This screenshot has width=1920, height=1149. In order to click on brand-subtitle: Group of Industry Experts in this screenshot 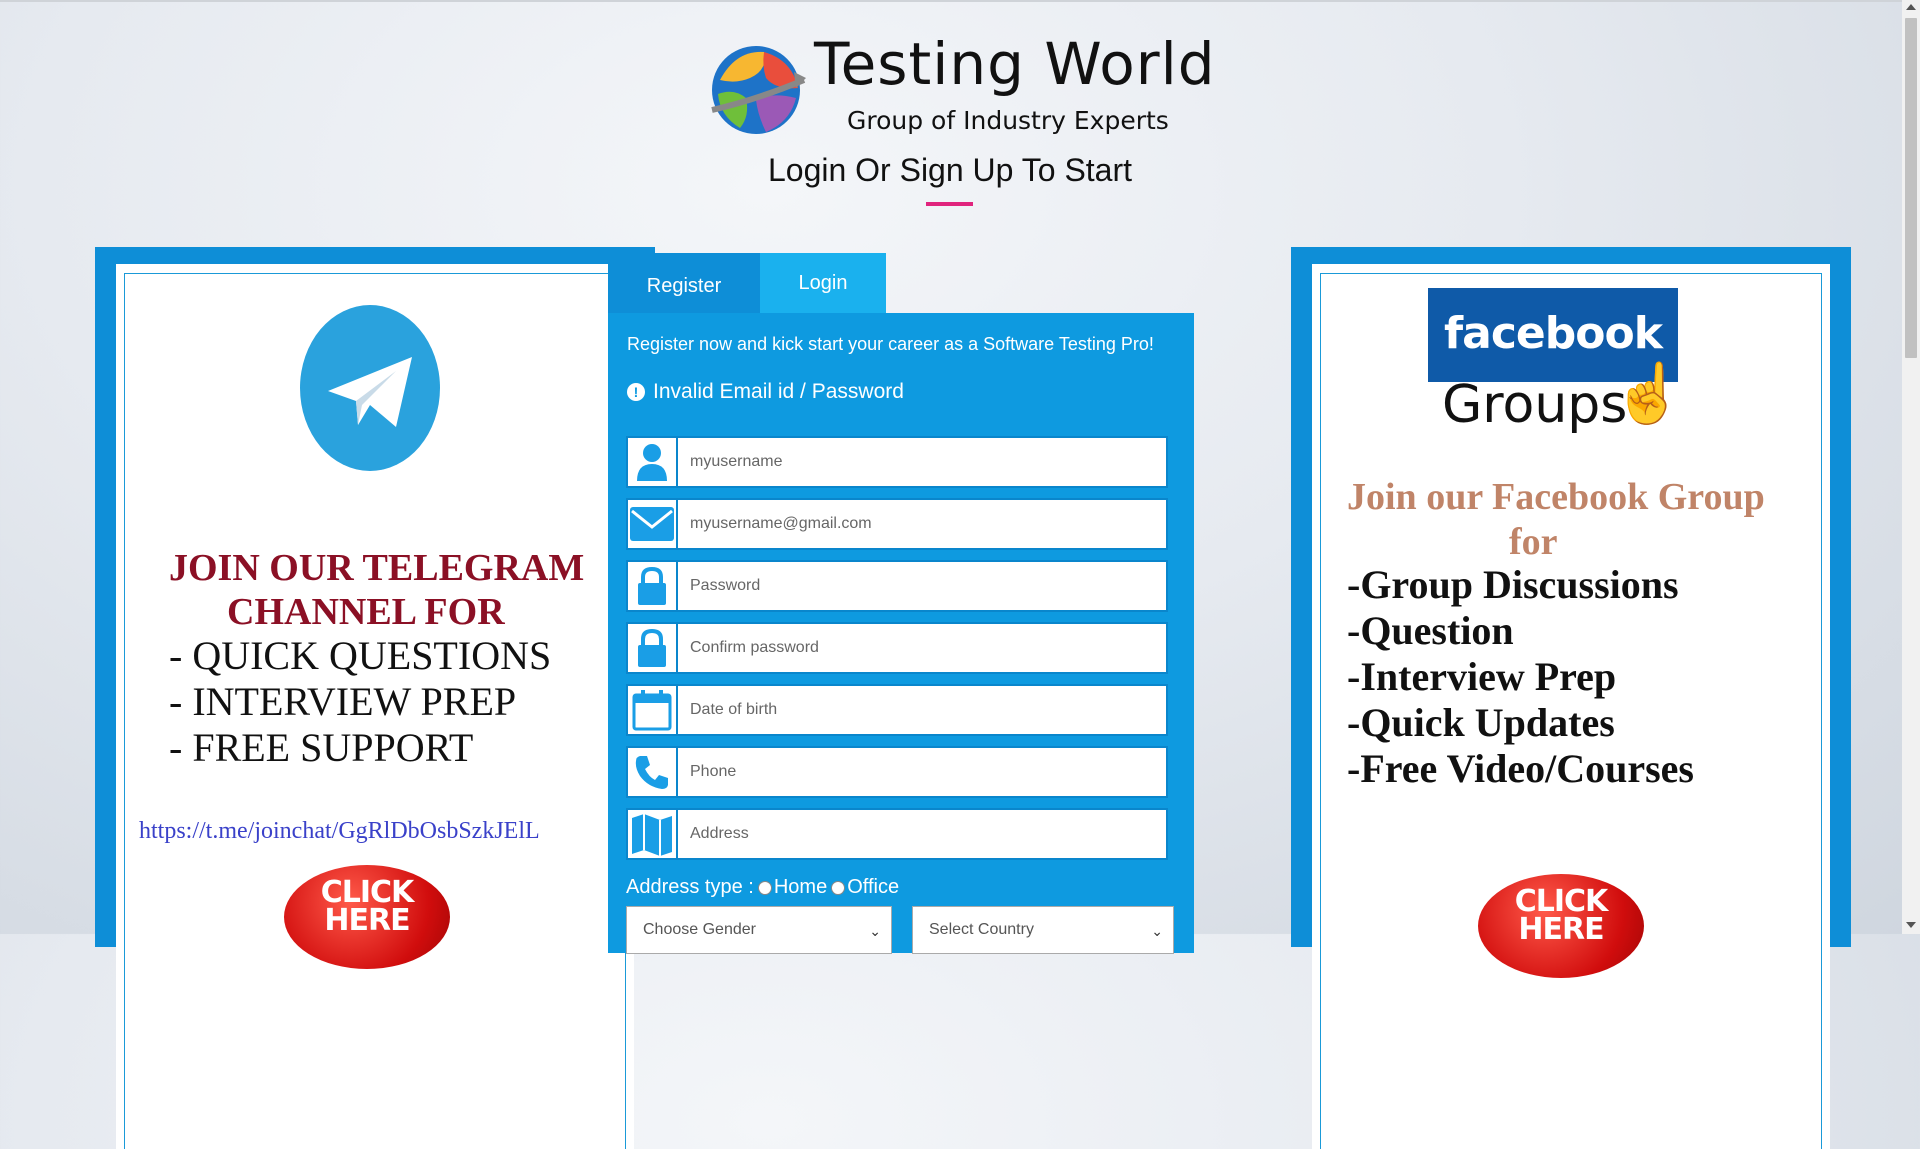, I will do `click(1008, 120)`.